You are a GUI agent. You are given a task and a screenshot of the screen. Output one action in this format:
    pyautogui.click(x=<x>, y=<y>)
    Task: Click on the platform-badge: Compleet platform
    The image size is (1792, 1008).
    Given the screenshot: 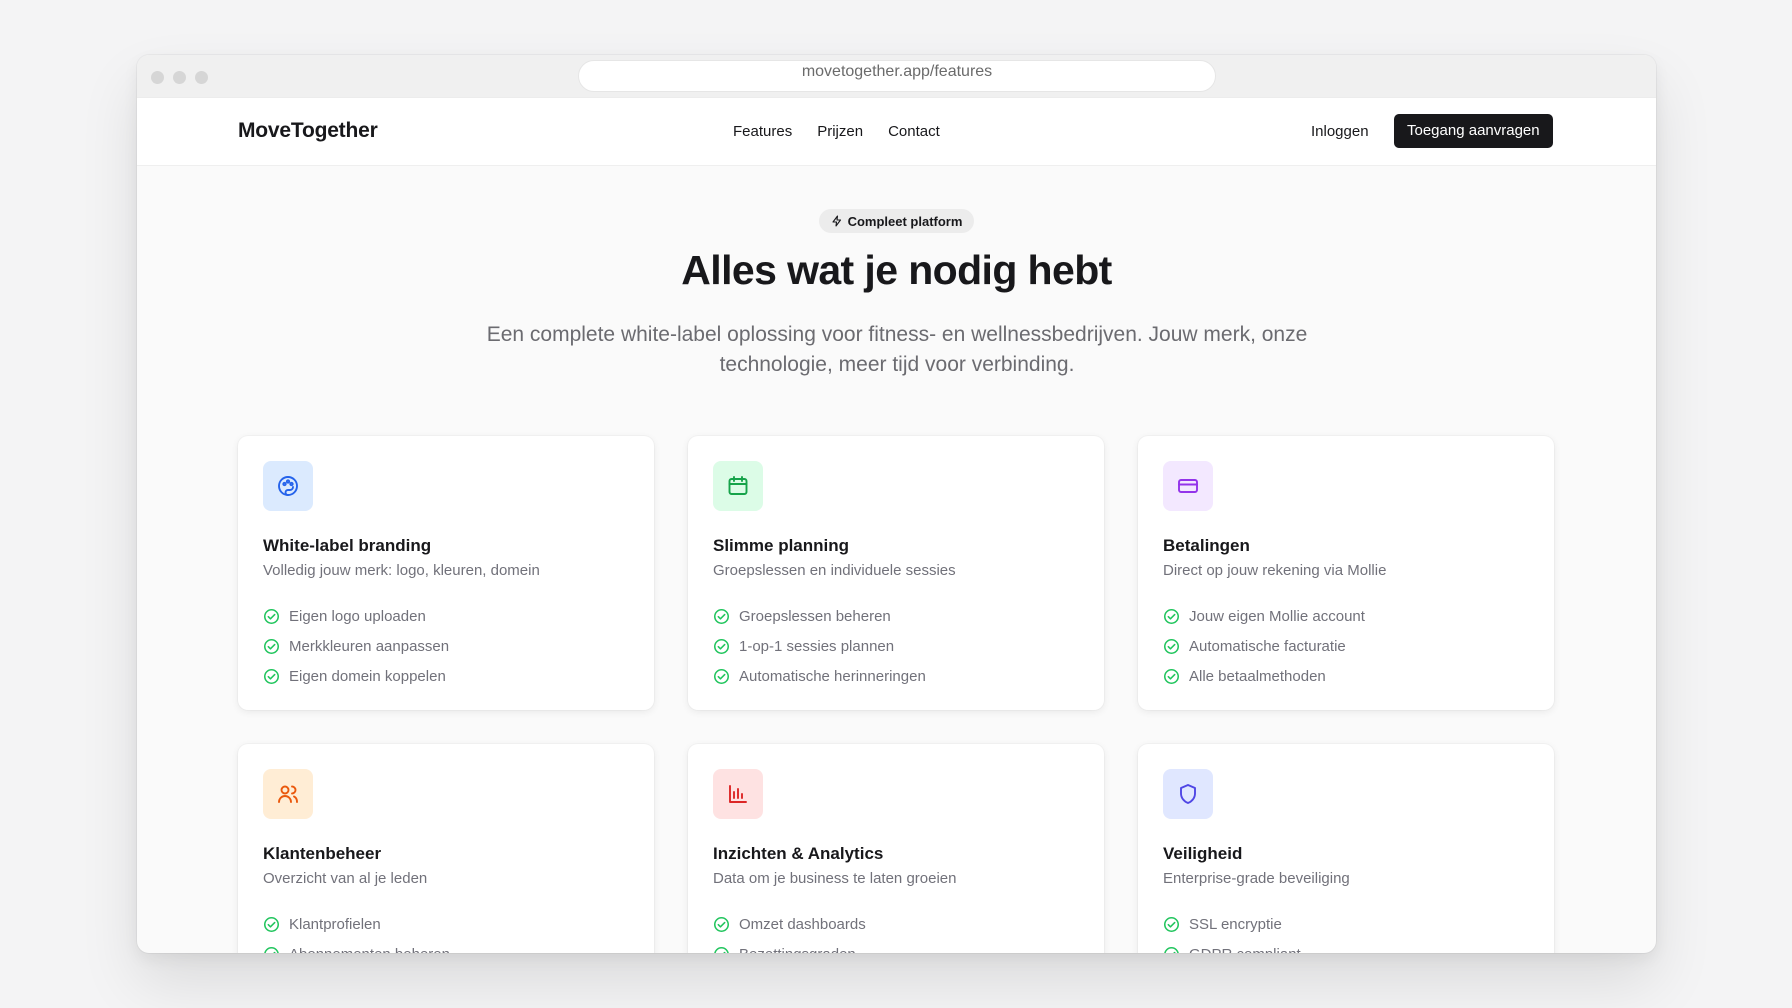 What is the action you would take?
    pyautogui.click(x=896, y=221)
    